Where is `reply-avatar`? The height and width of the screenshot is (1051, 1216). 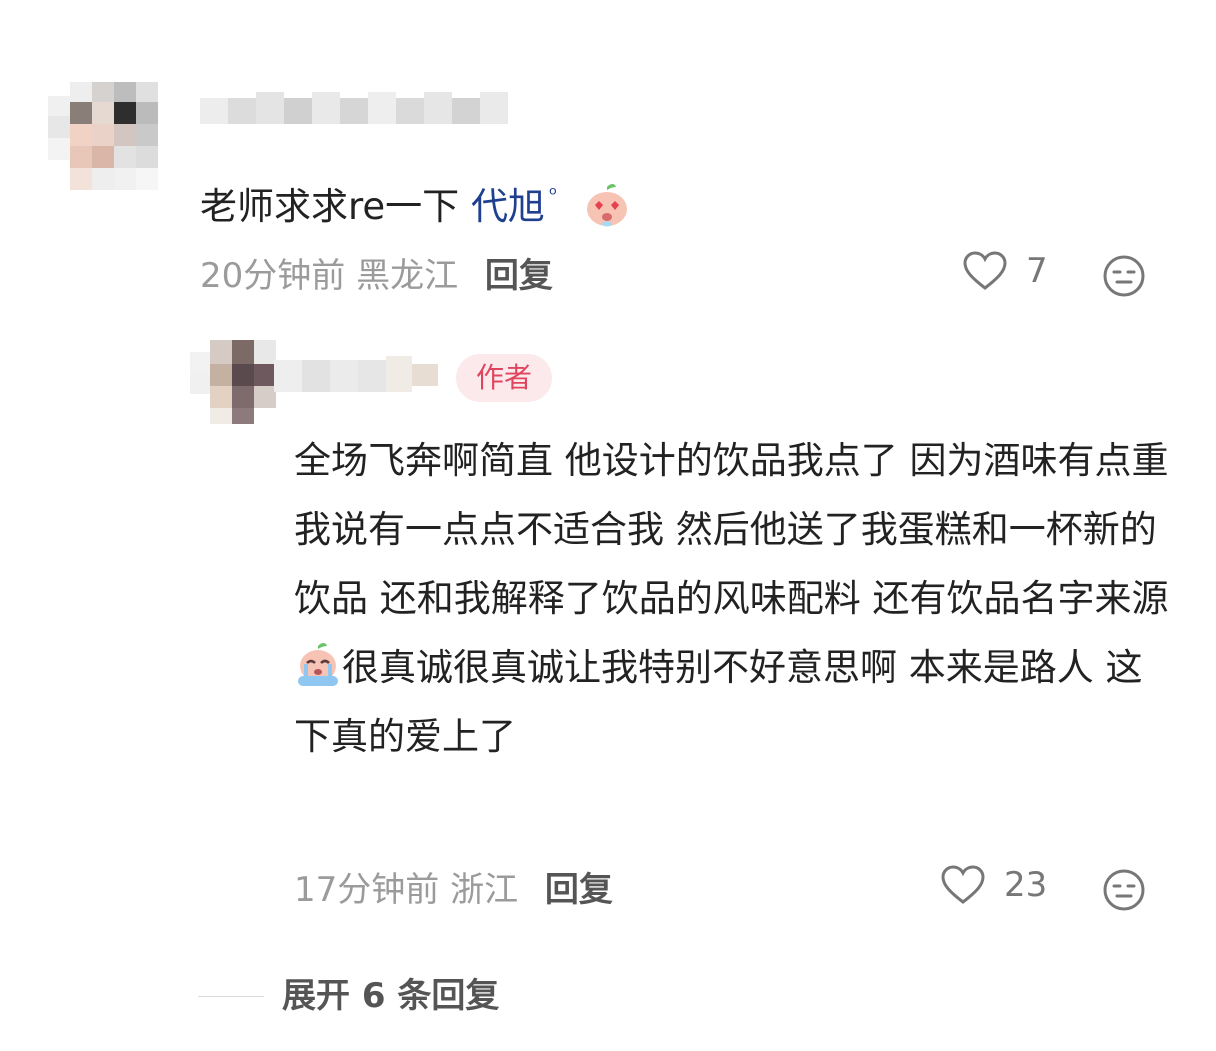 reply-avatar is located at coordinates (234, 382).